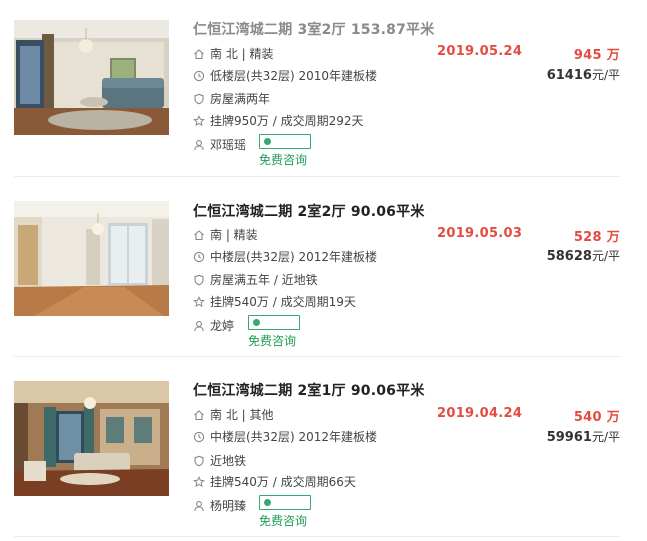  I want to click on listing-attributes: 南 北 | 其他, so click(233, 414).